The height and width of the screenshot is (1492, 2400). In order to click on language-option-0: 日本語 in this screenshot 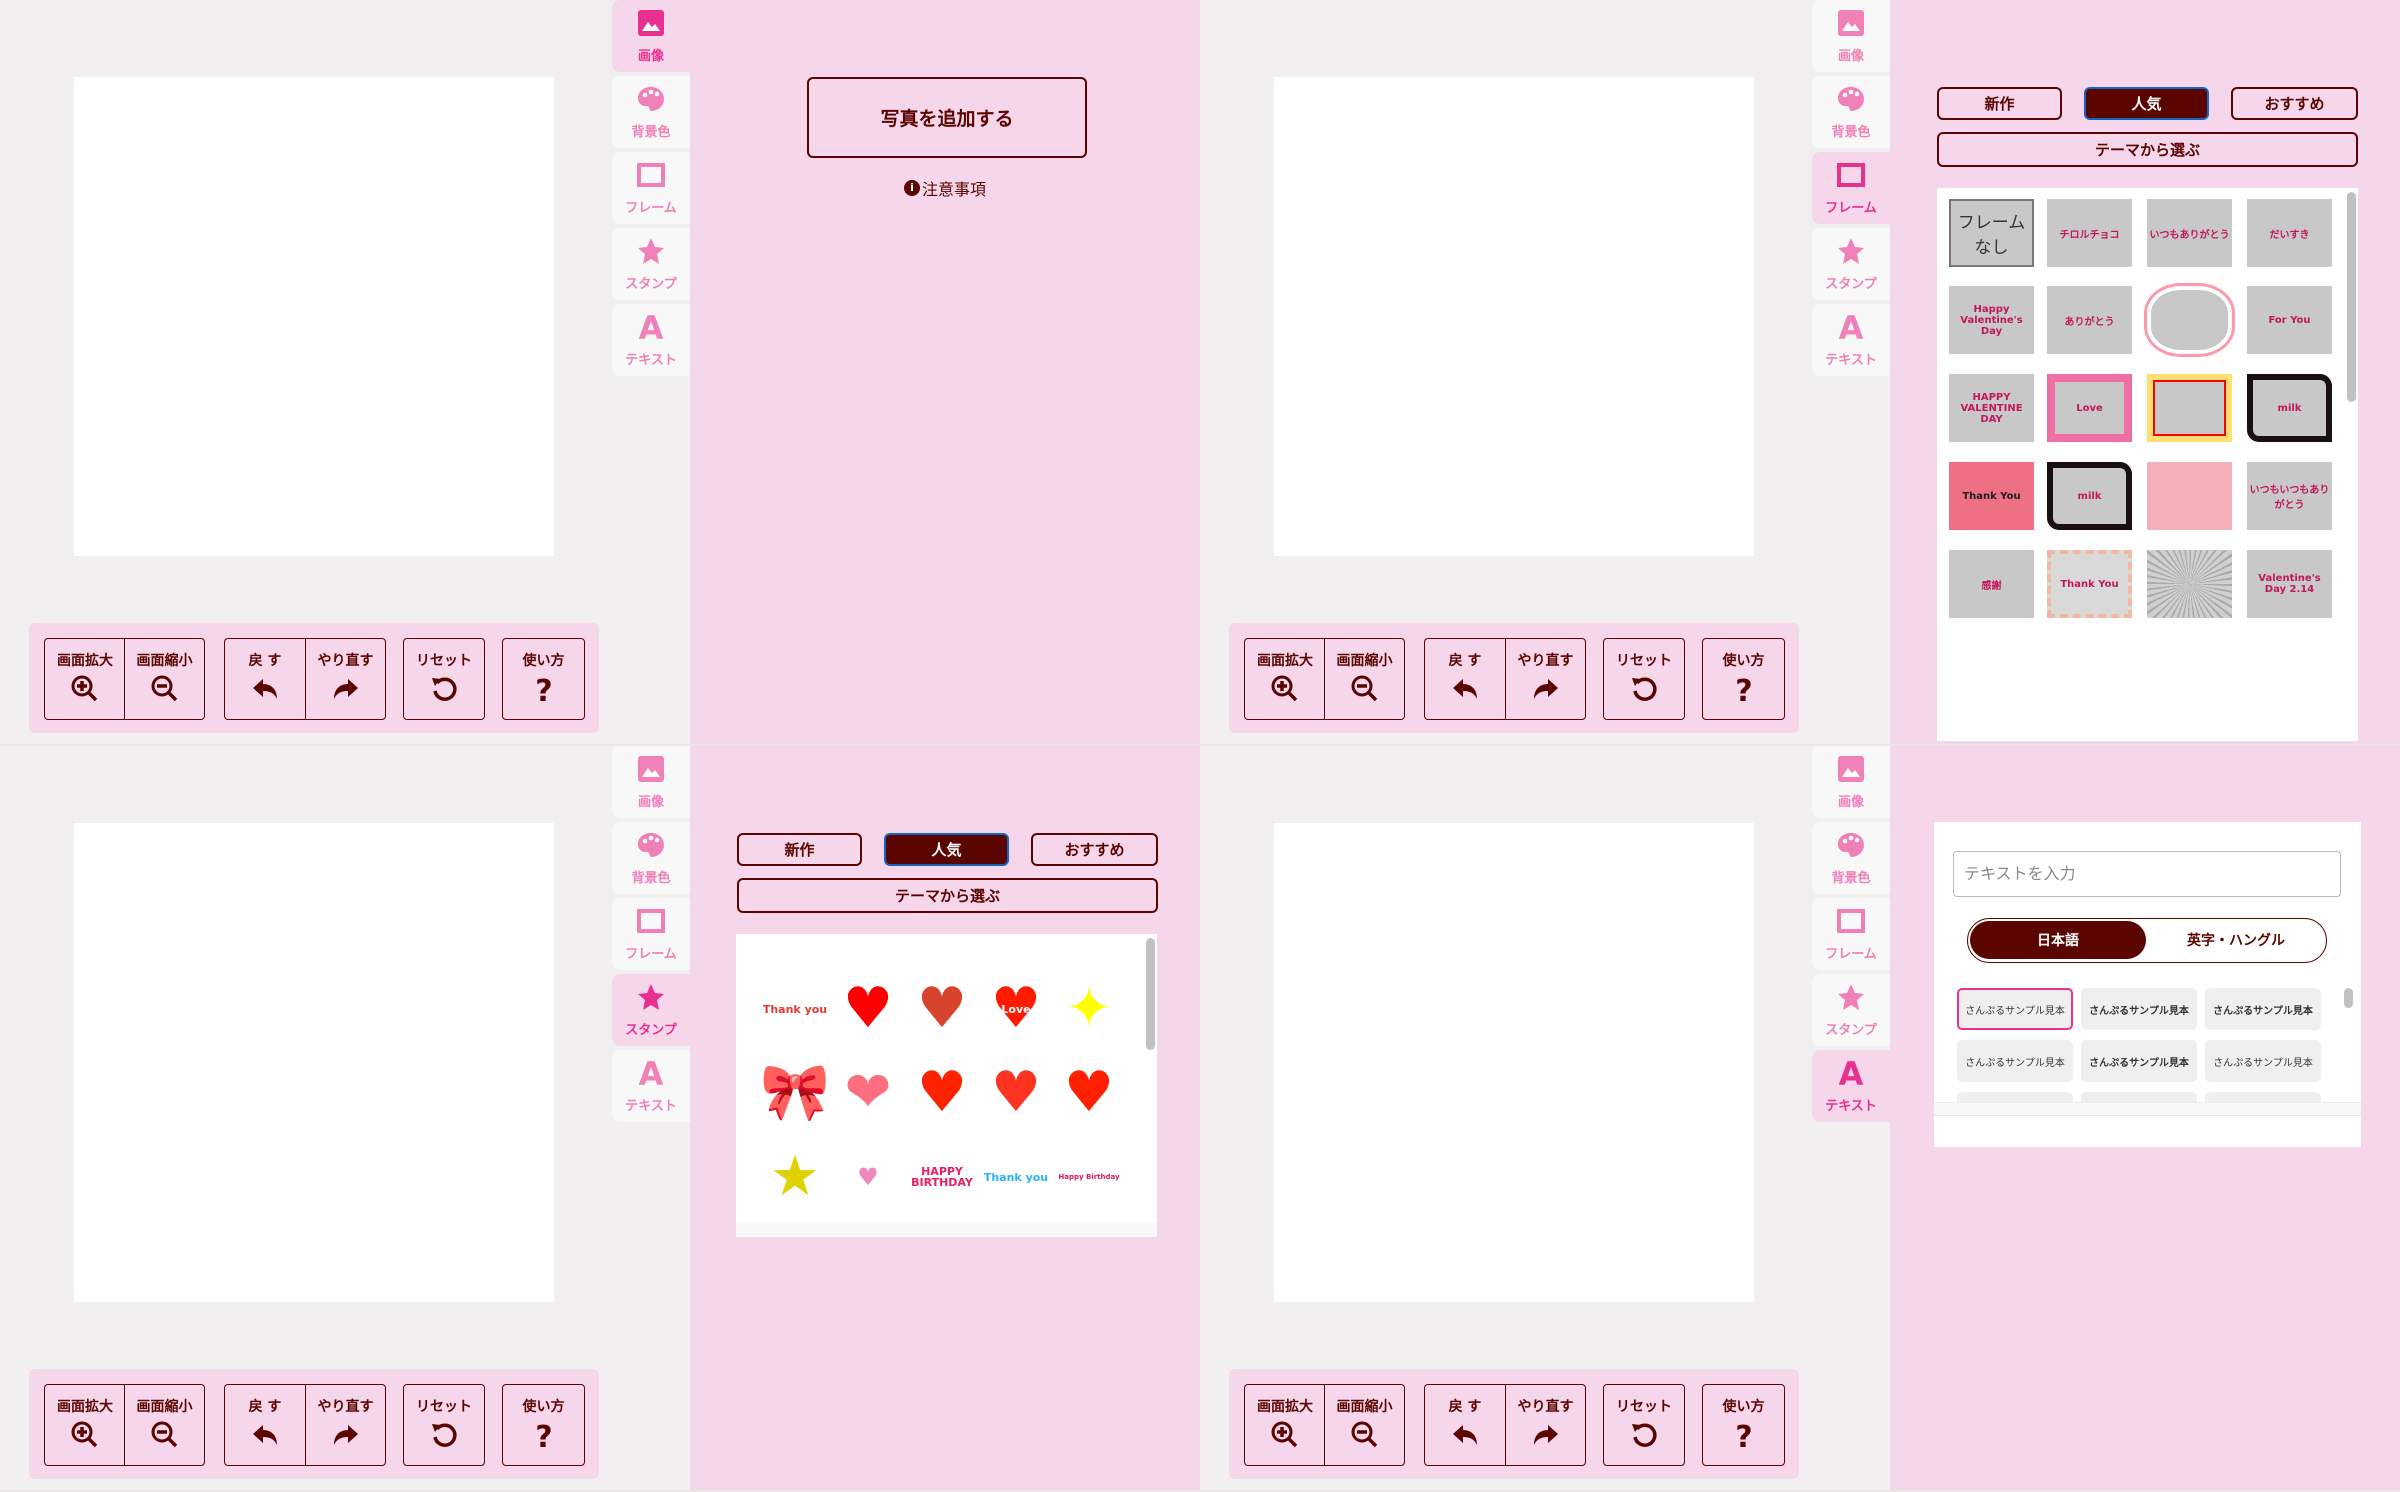, I will do `click(2058, 940)`.